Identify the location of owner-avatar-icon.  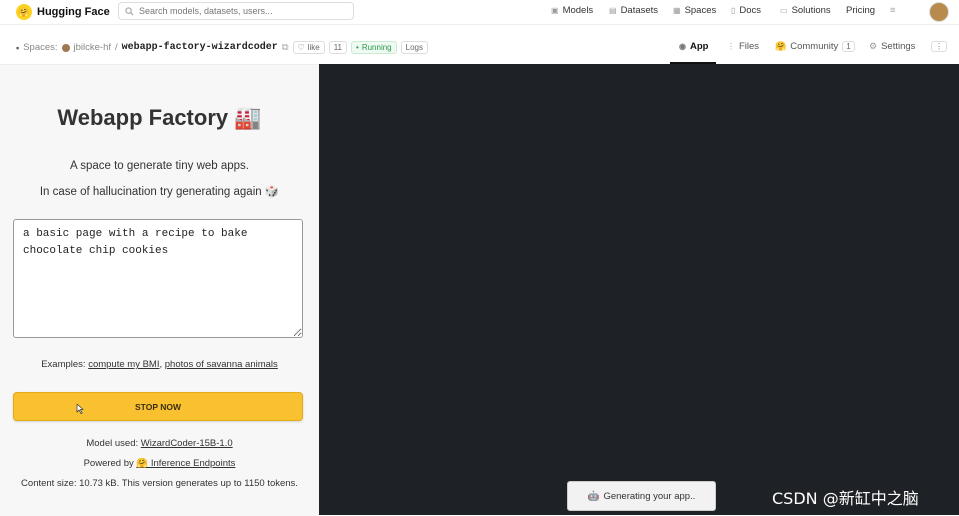
(65, 47).